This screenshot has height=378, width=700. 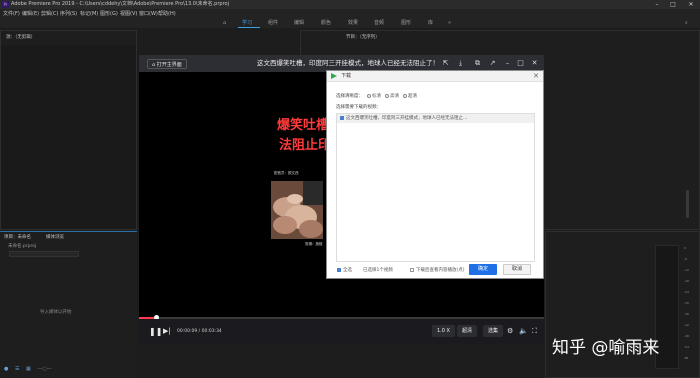 I want to click on menu-help: 帮助(H), so click(x=167, y=14).